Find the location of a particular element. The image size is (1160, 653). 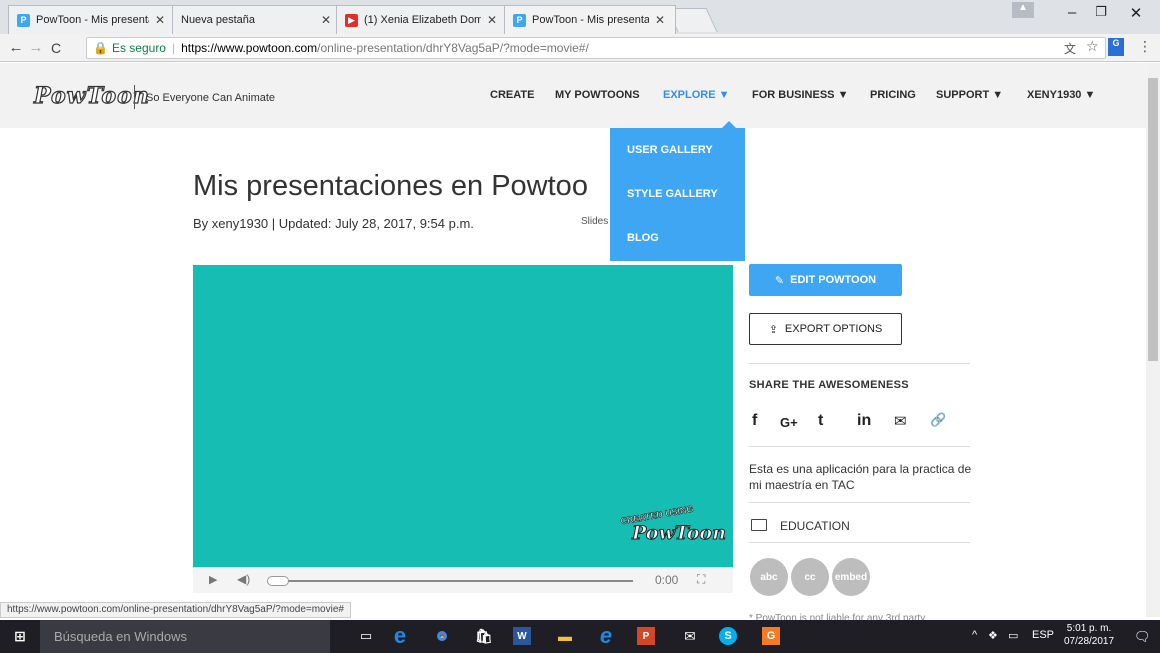

powtoon-logo: PowToon is located at coordinates (91, 95).